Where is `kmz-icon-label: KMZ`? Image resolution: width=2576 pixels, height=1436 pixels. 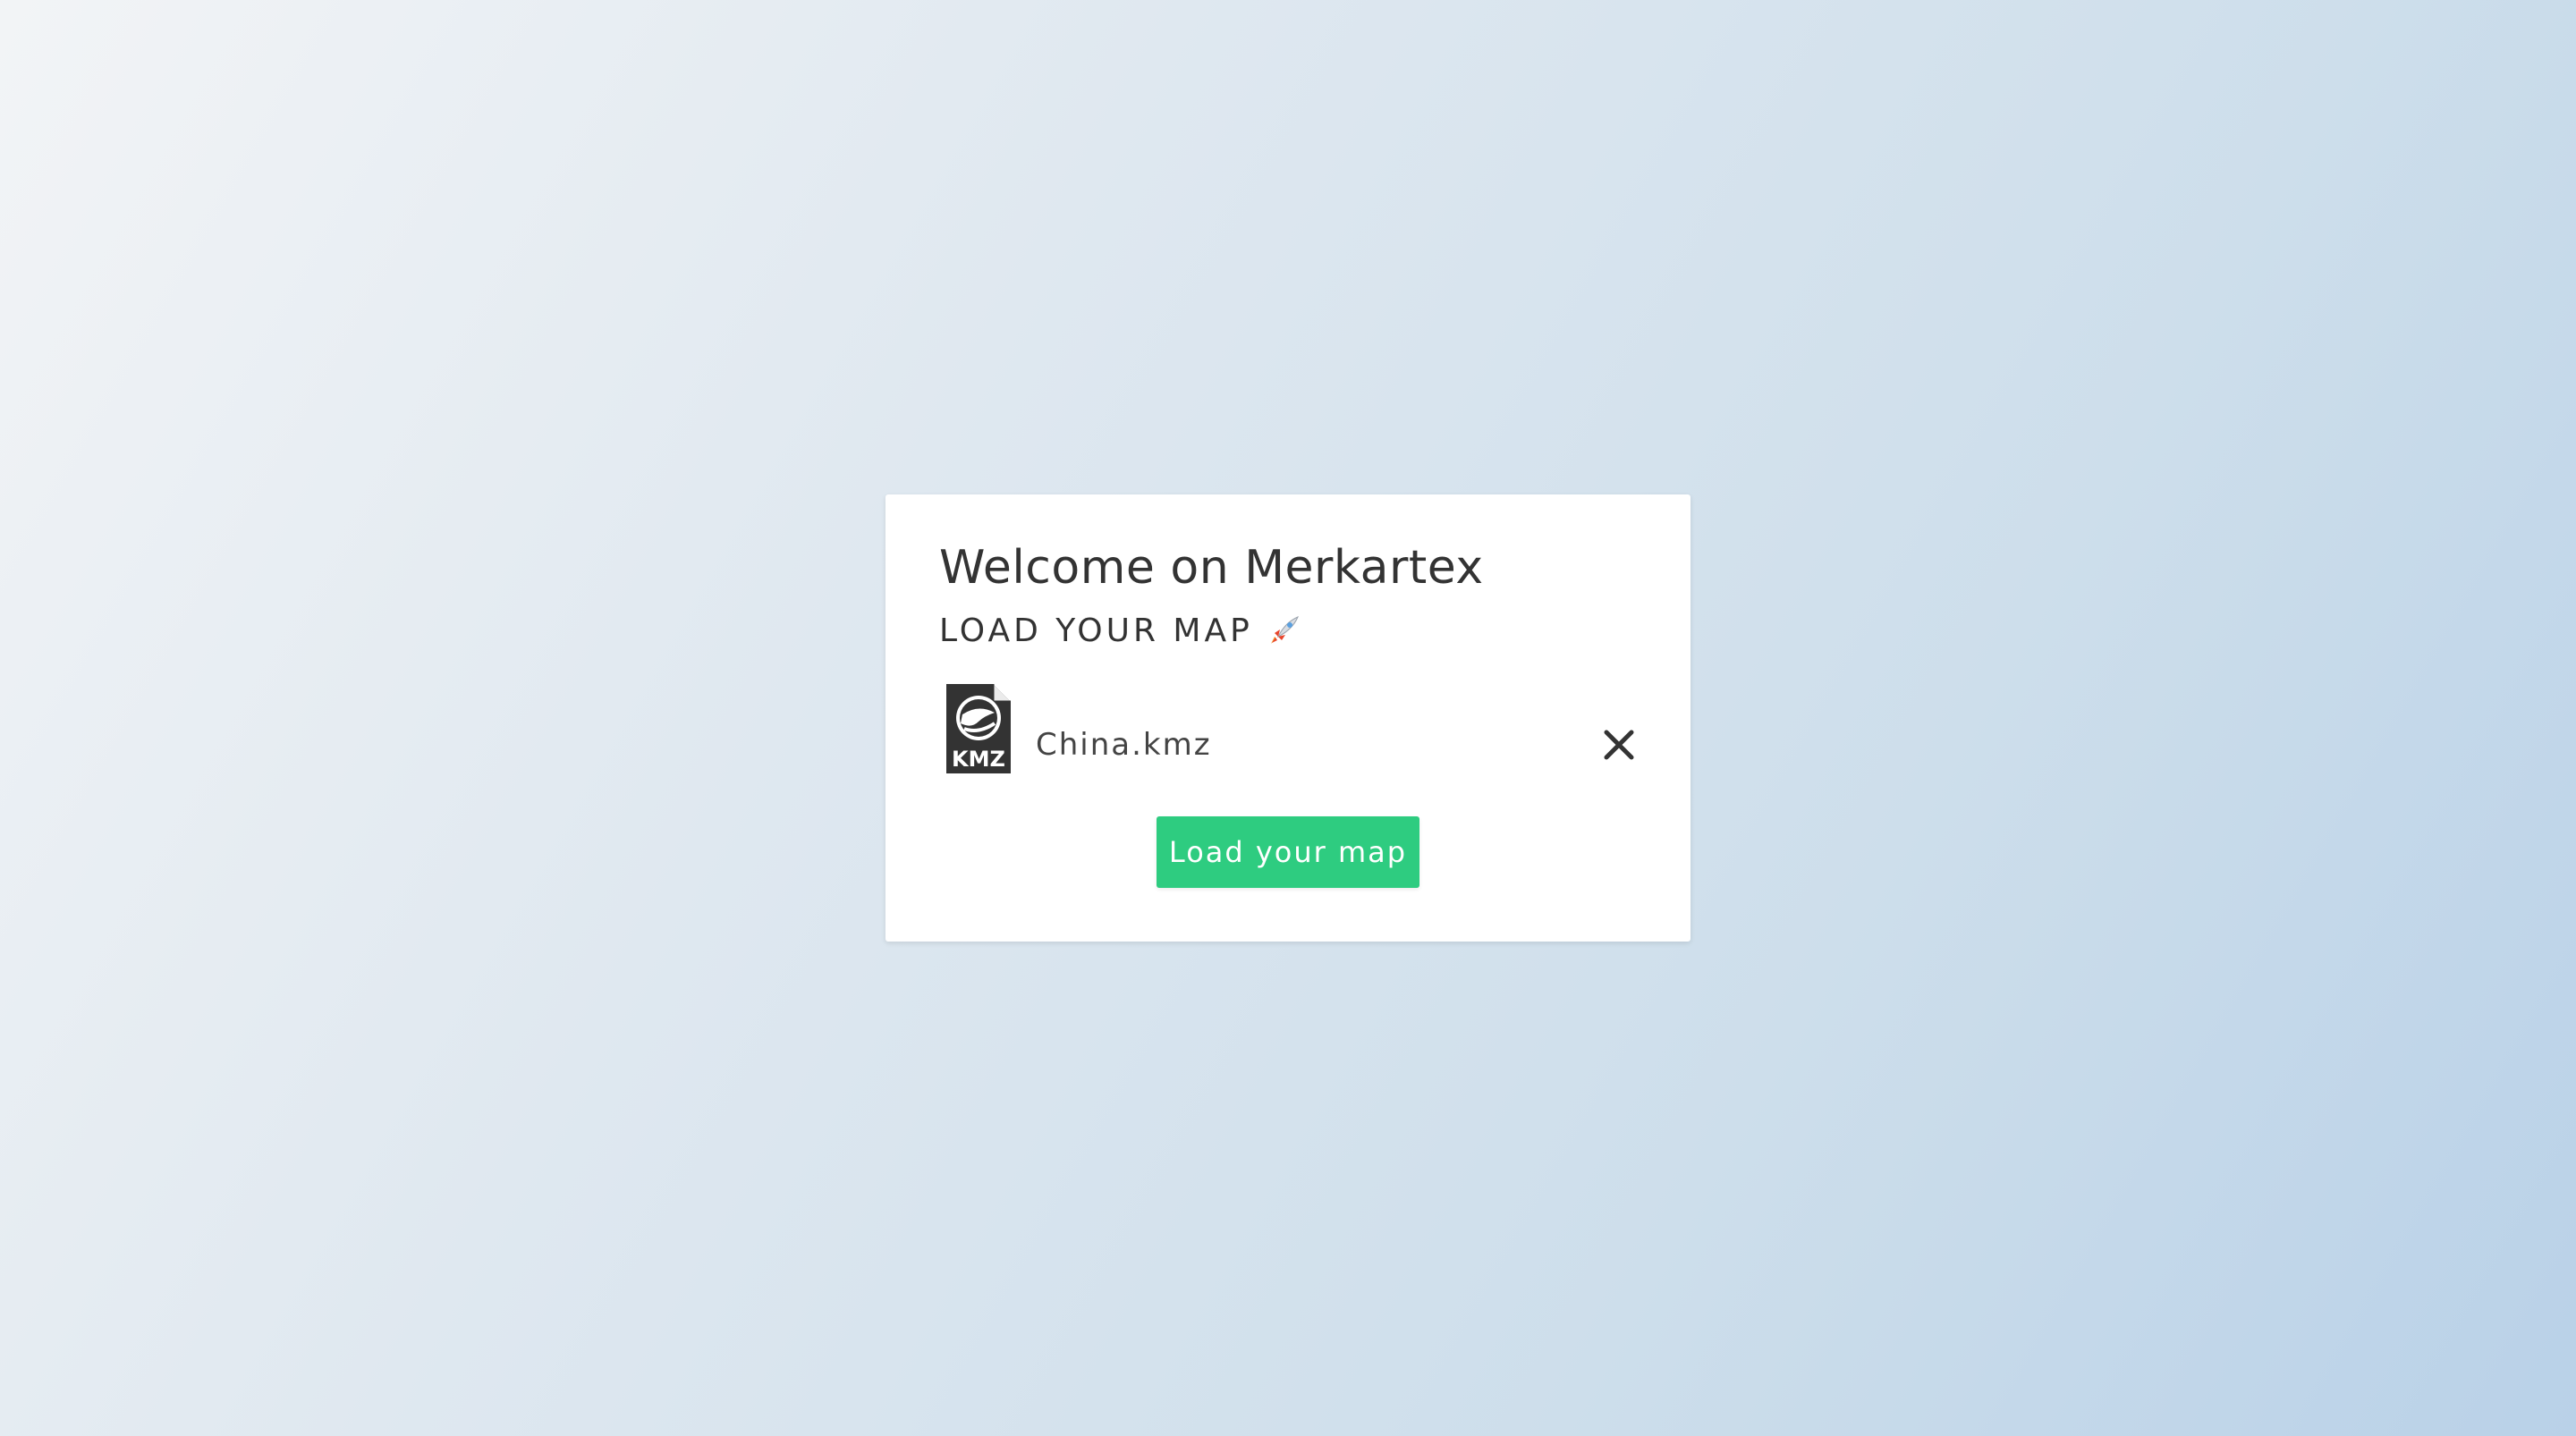 kmz-icon-label: KMZ is located at coordinates (978, 759).